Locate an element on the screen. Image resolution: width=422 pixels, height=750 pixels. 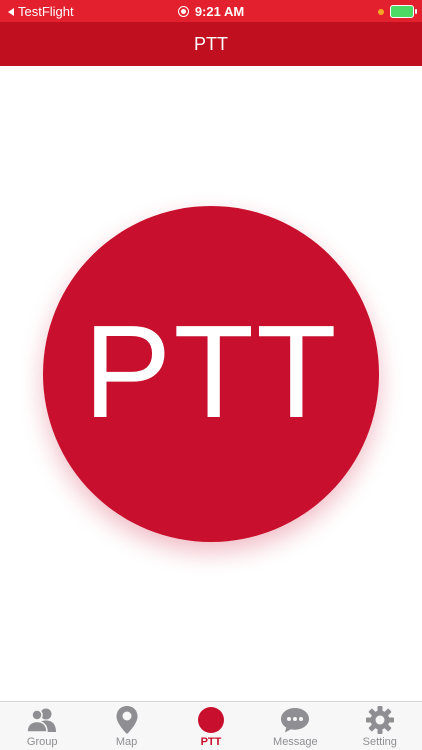
battery-charging-icon is located at coordinates (403, 11).